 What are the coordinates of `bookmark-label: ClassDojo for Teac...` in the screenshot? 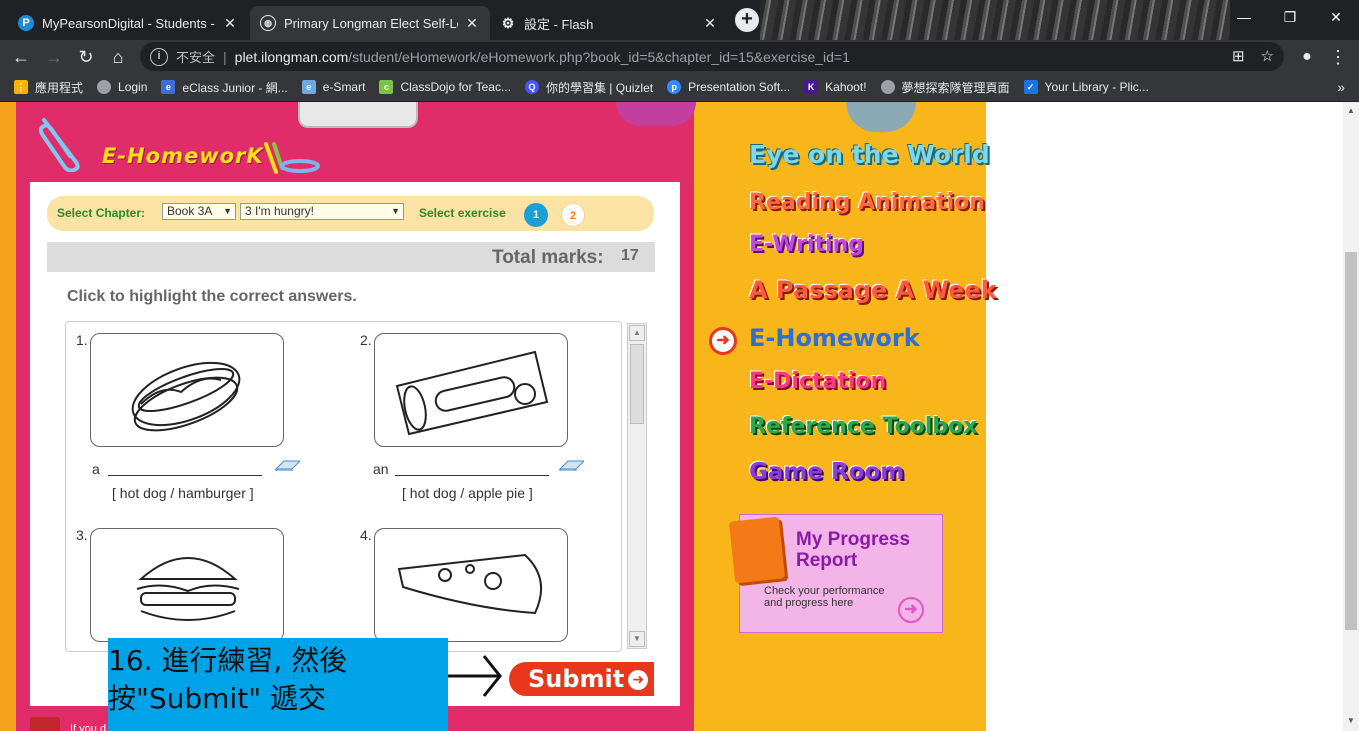 It's located at (455, 87).